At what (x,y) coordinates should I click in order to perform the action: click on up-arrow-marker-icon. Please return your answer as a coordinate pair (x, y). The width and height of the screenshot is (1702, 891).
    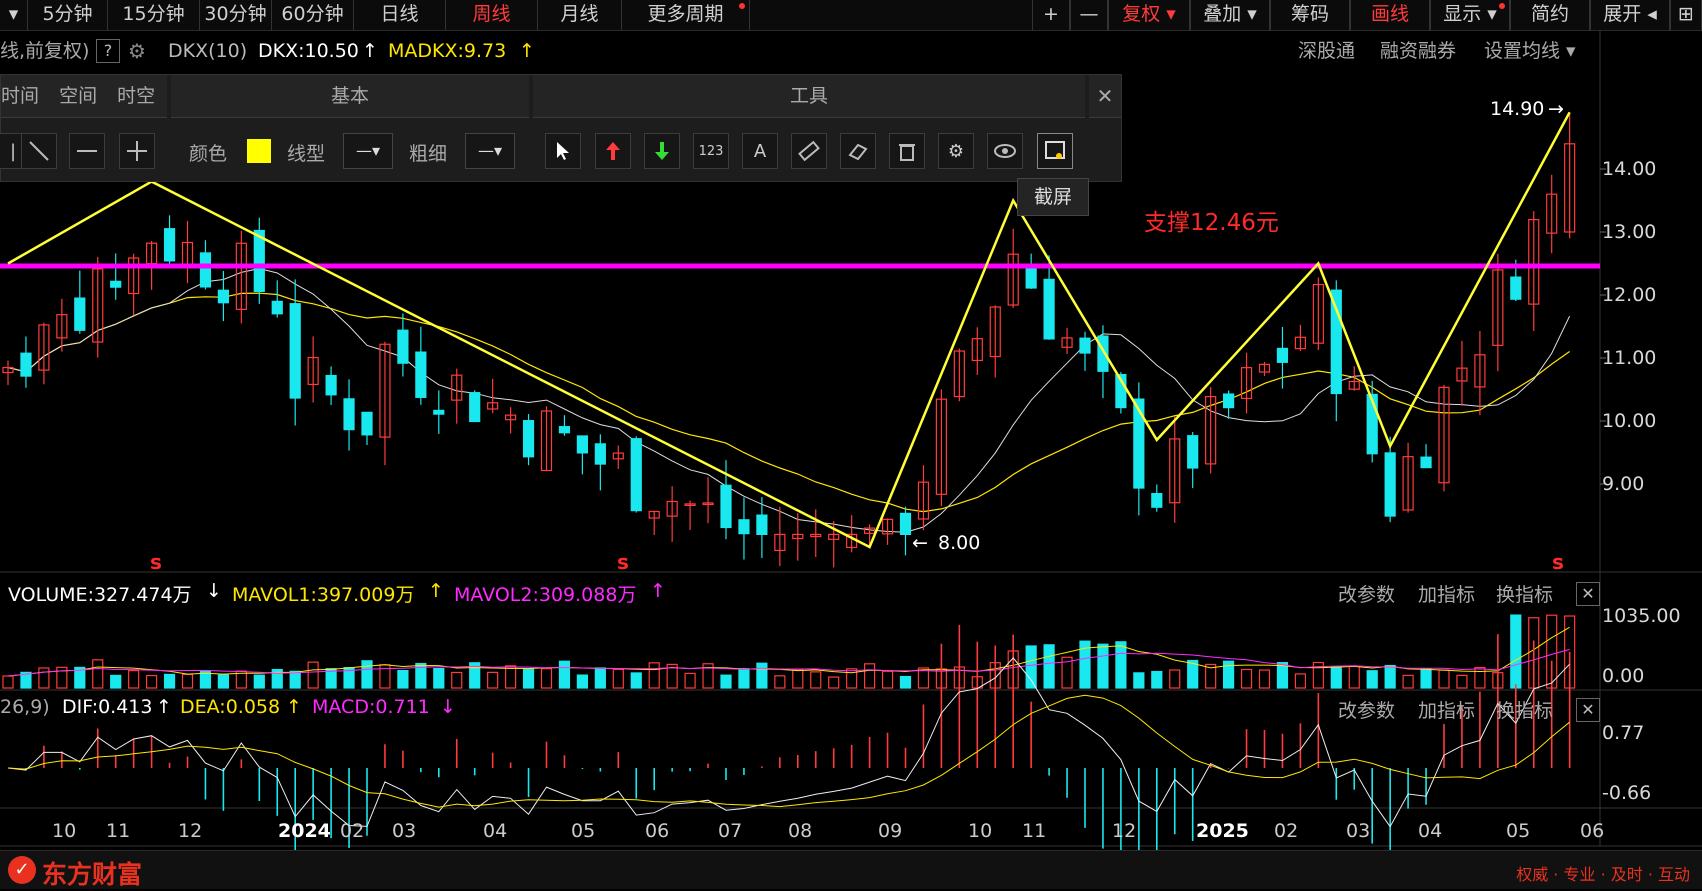
    Looking at the image, I should click on (613, 151).